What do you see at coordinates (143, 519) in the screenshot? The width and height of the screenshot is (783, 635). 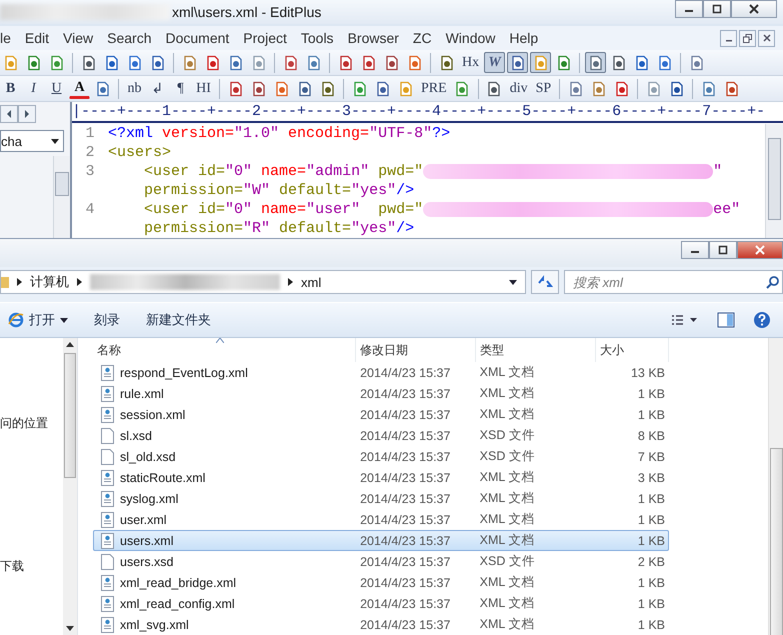 I see `file-name: user.xml` at bounding box center [143, 519].